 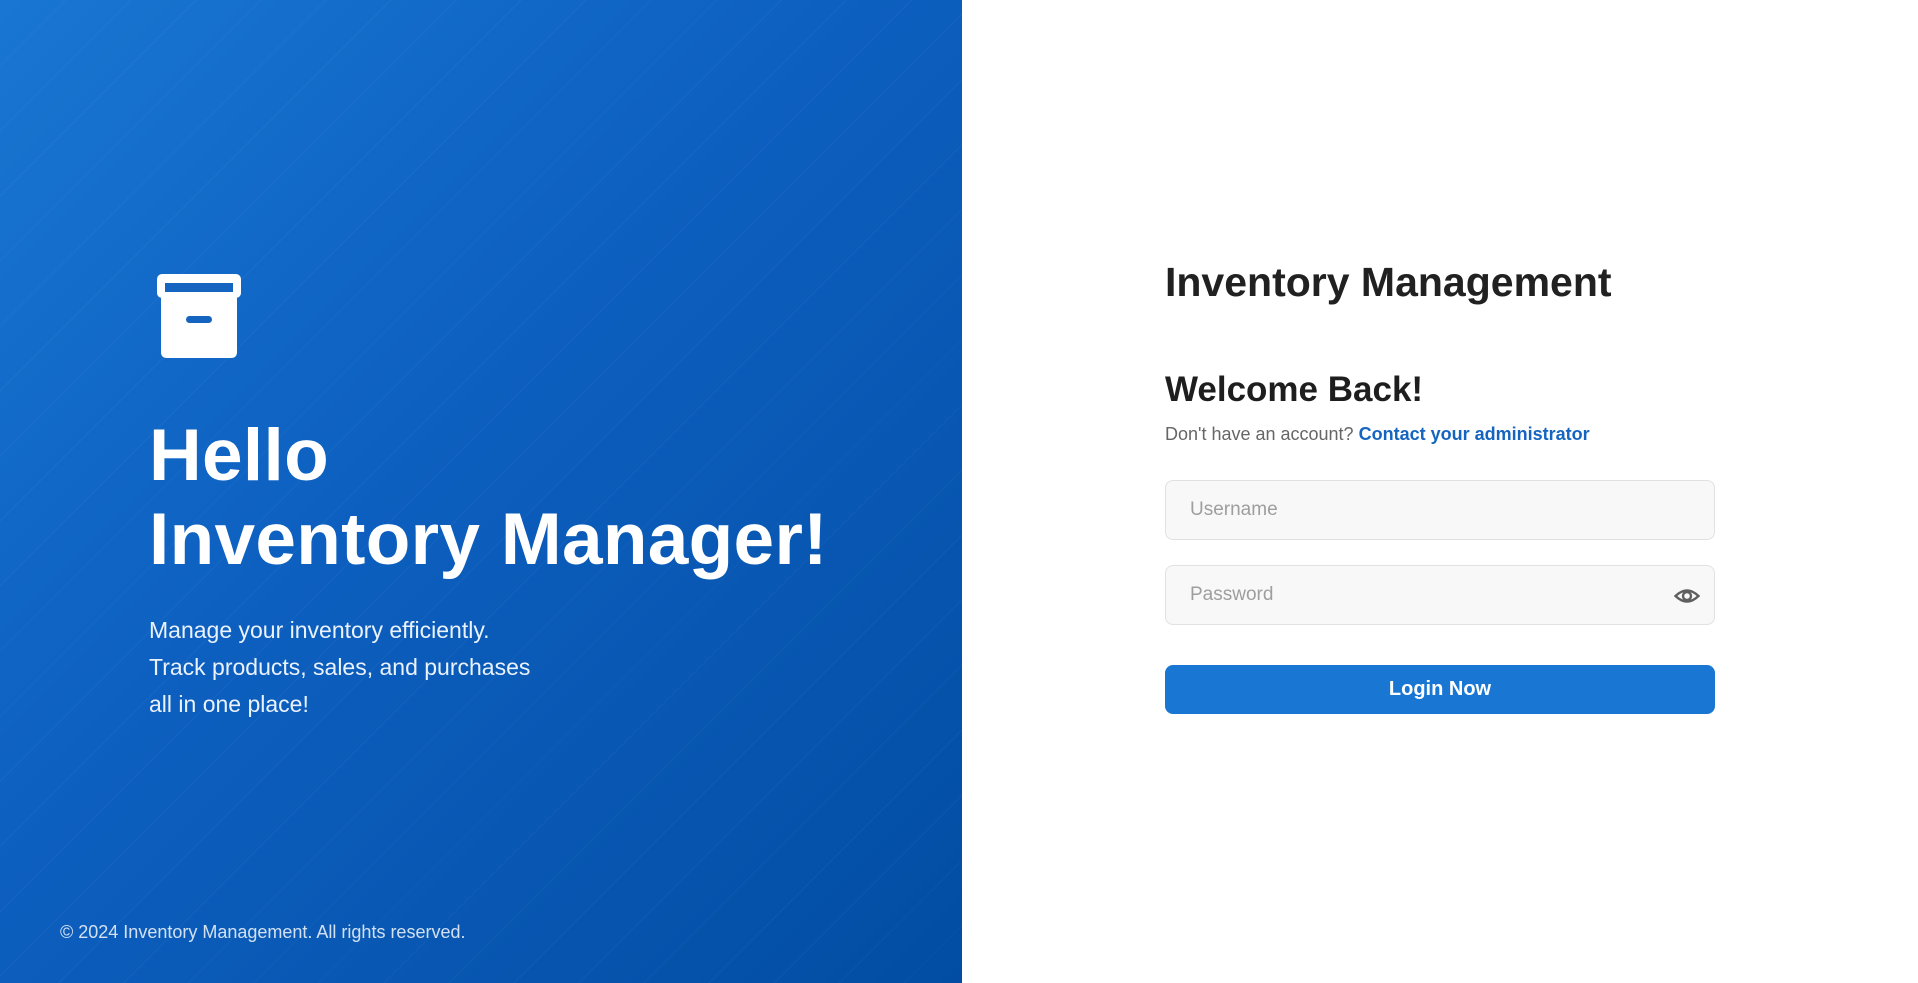 What do you see at coordinates (1294, 389) in the screenshot?
I see `welcome-heading: Welcome Back!` at bounding box center [1294, 389].